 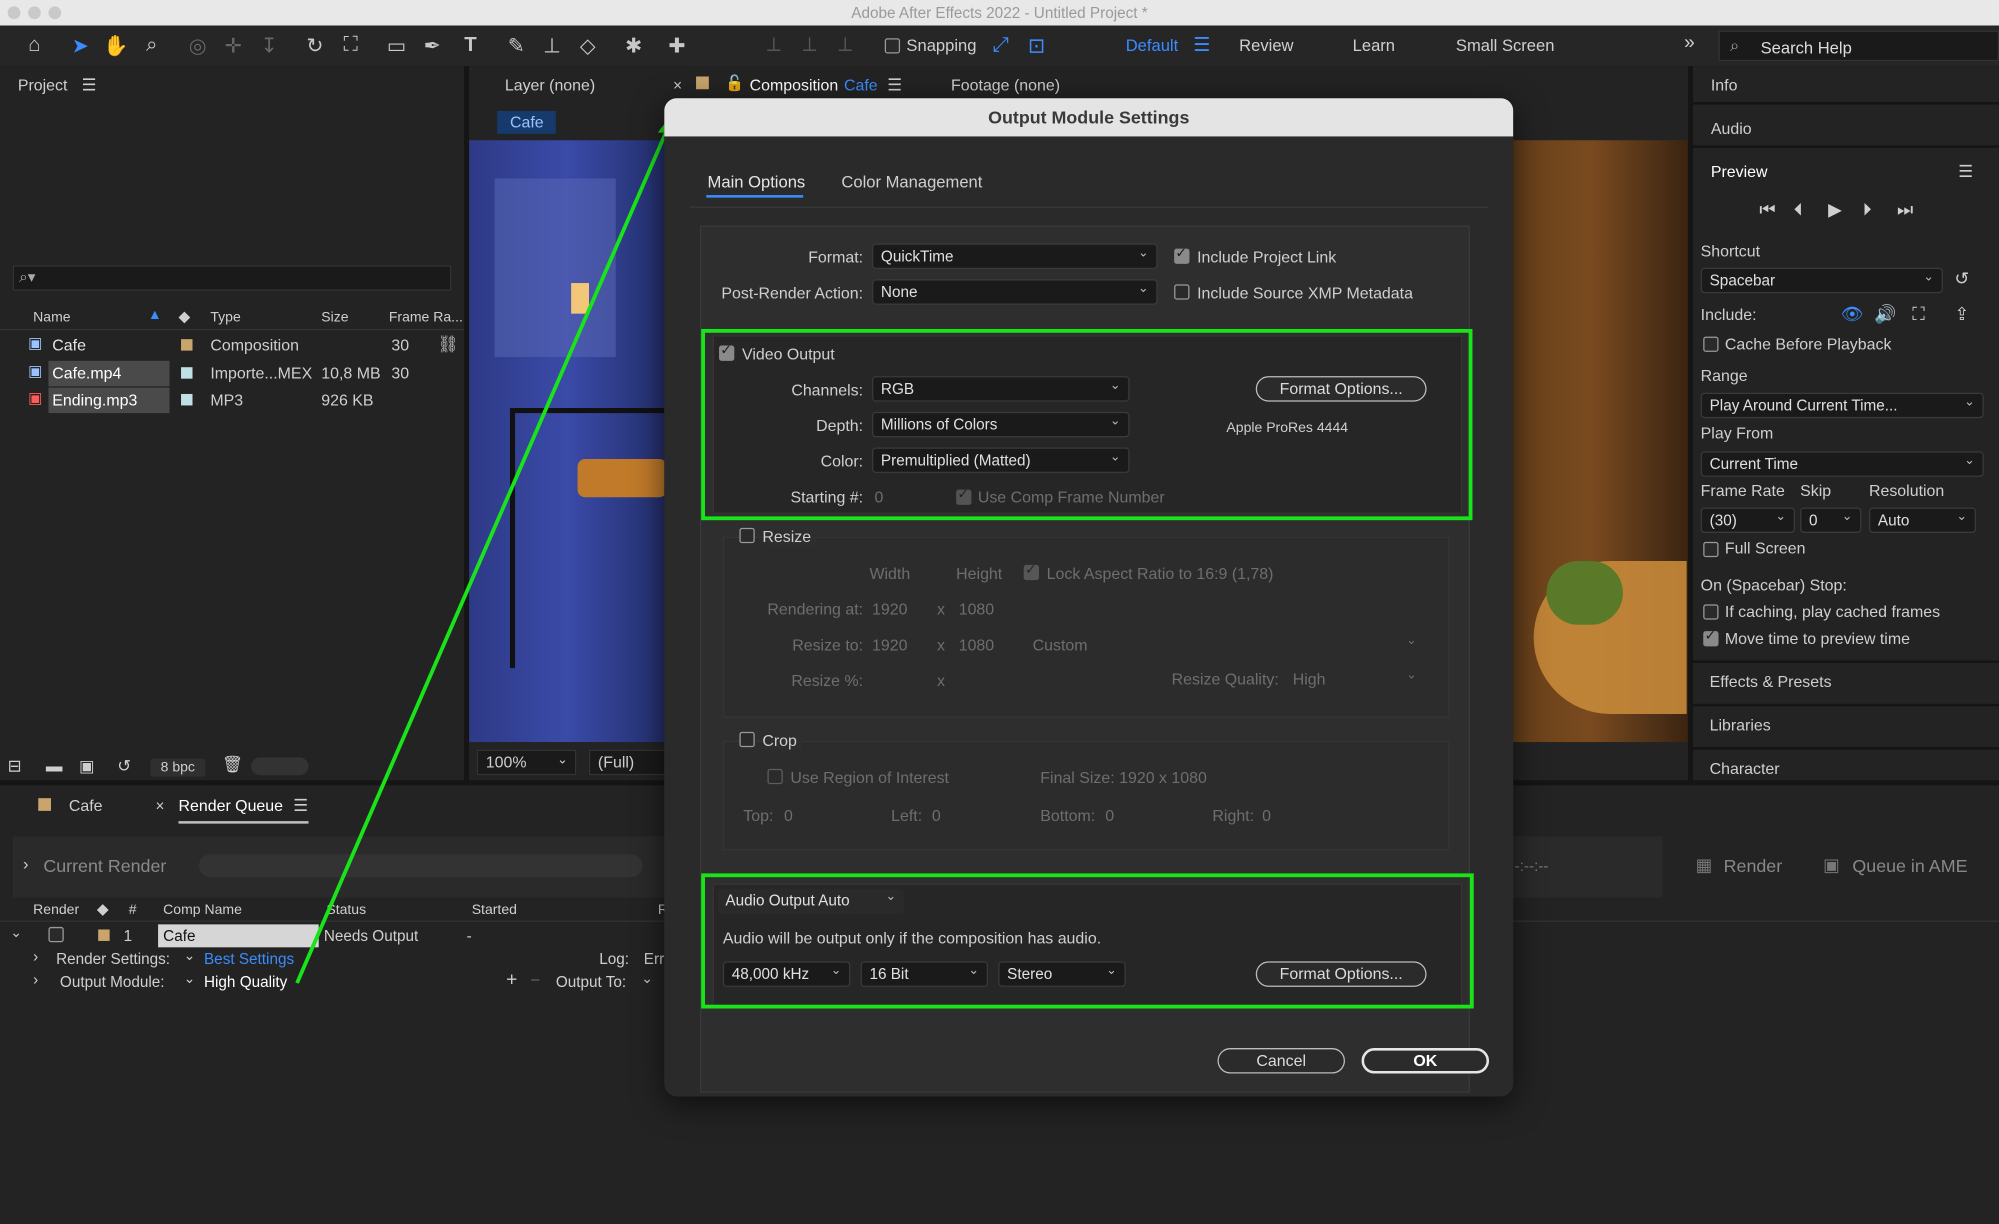 I want to click on audio-output-highlight, so click(x=1087, y=941).